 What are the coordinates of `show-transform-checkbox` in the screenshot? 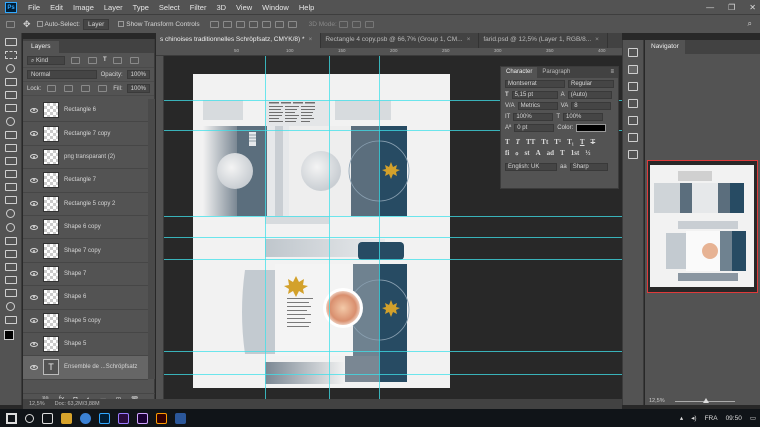 It's located at (121, 24).